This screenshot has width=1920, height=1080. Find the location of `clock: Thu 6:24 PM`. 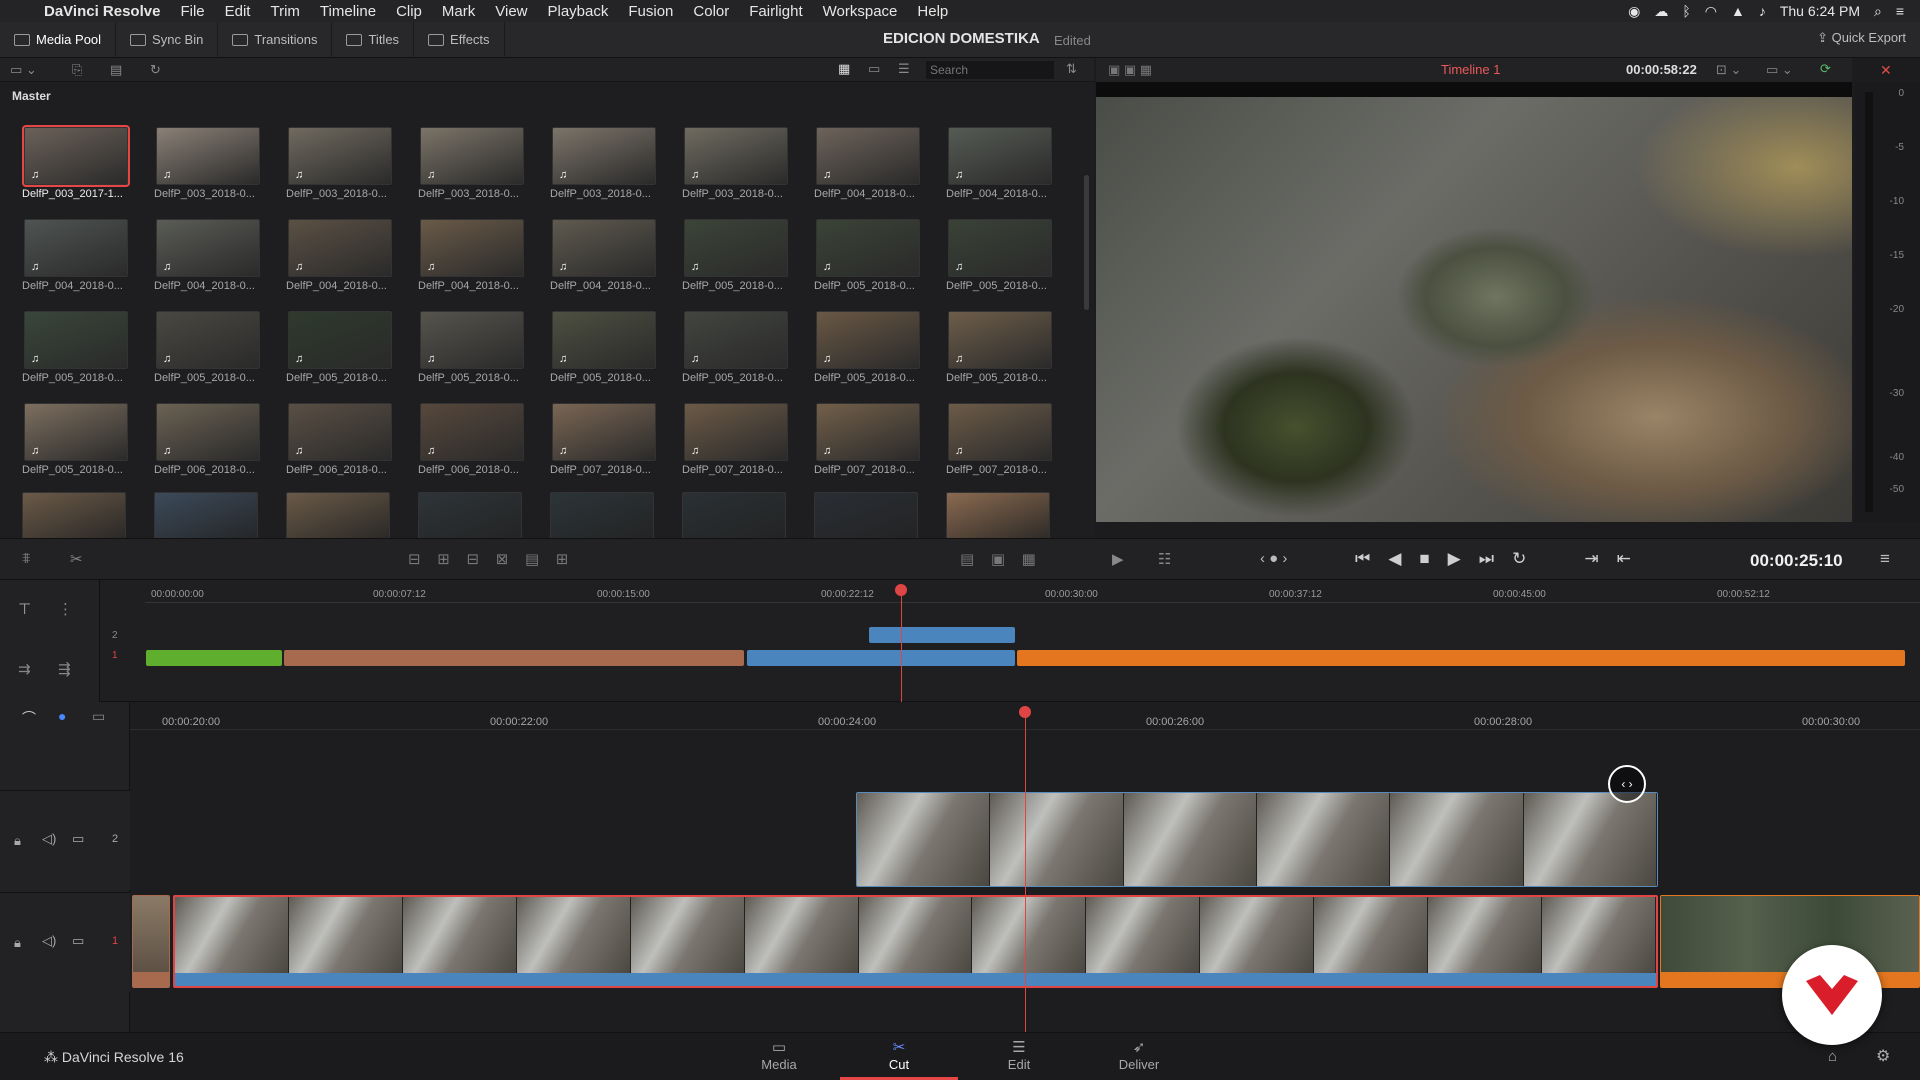

clock: Thu 6:24 PM is located at coordinates (1820, 11).